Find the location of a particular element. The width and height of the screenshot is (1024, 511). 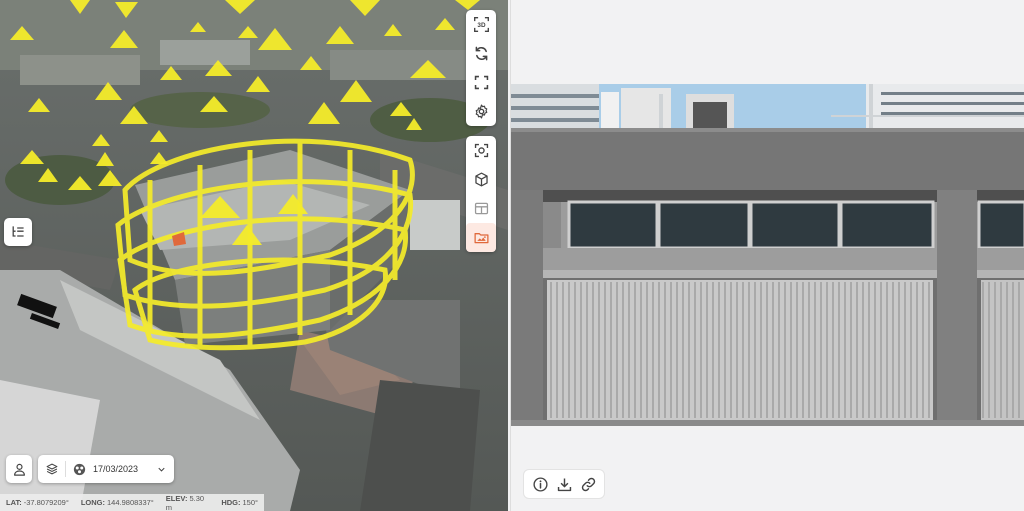

user-button is located at coordinates (19, 469).